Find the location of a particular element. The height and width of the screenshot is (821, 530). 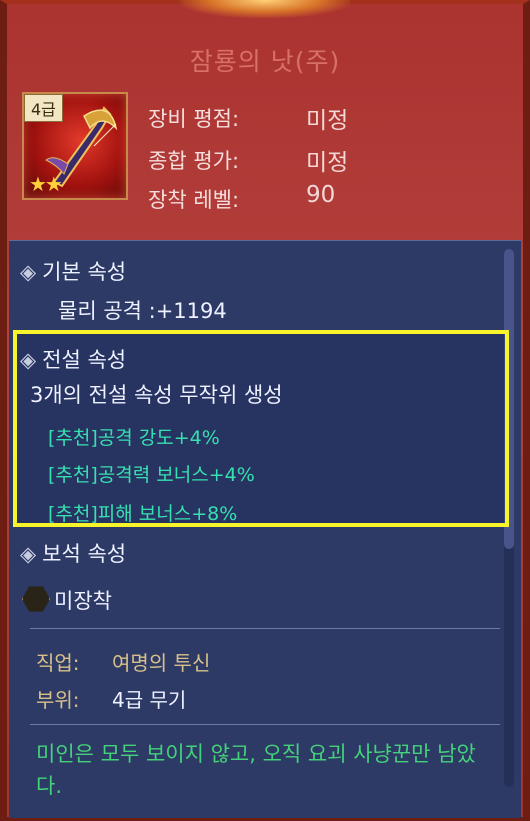

legend-attr-item: [추천]공격력 보너스+4% is located at coordinates (151, 475).